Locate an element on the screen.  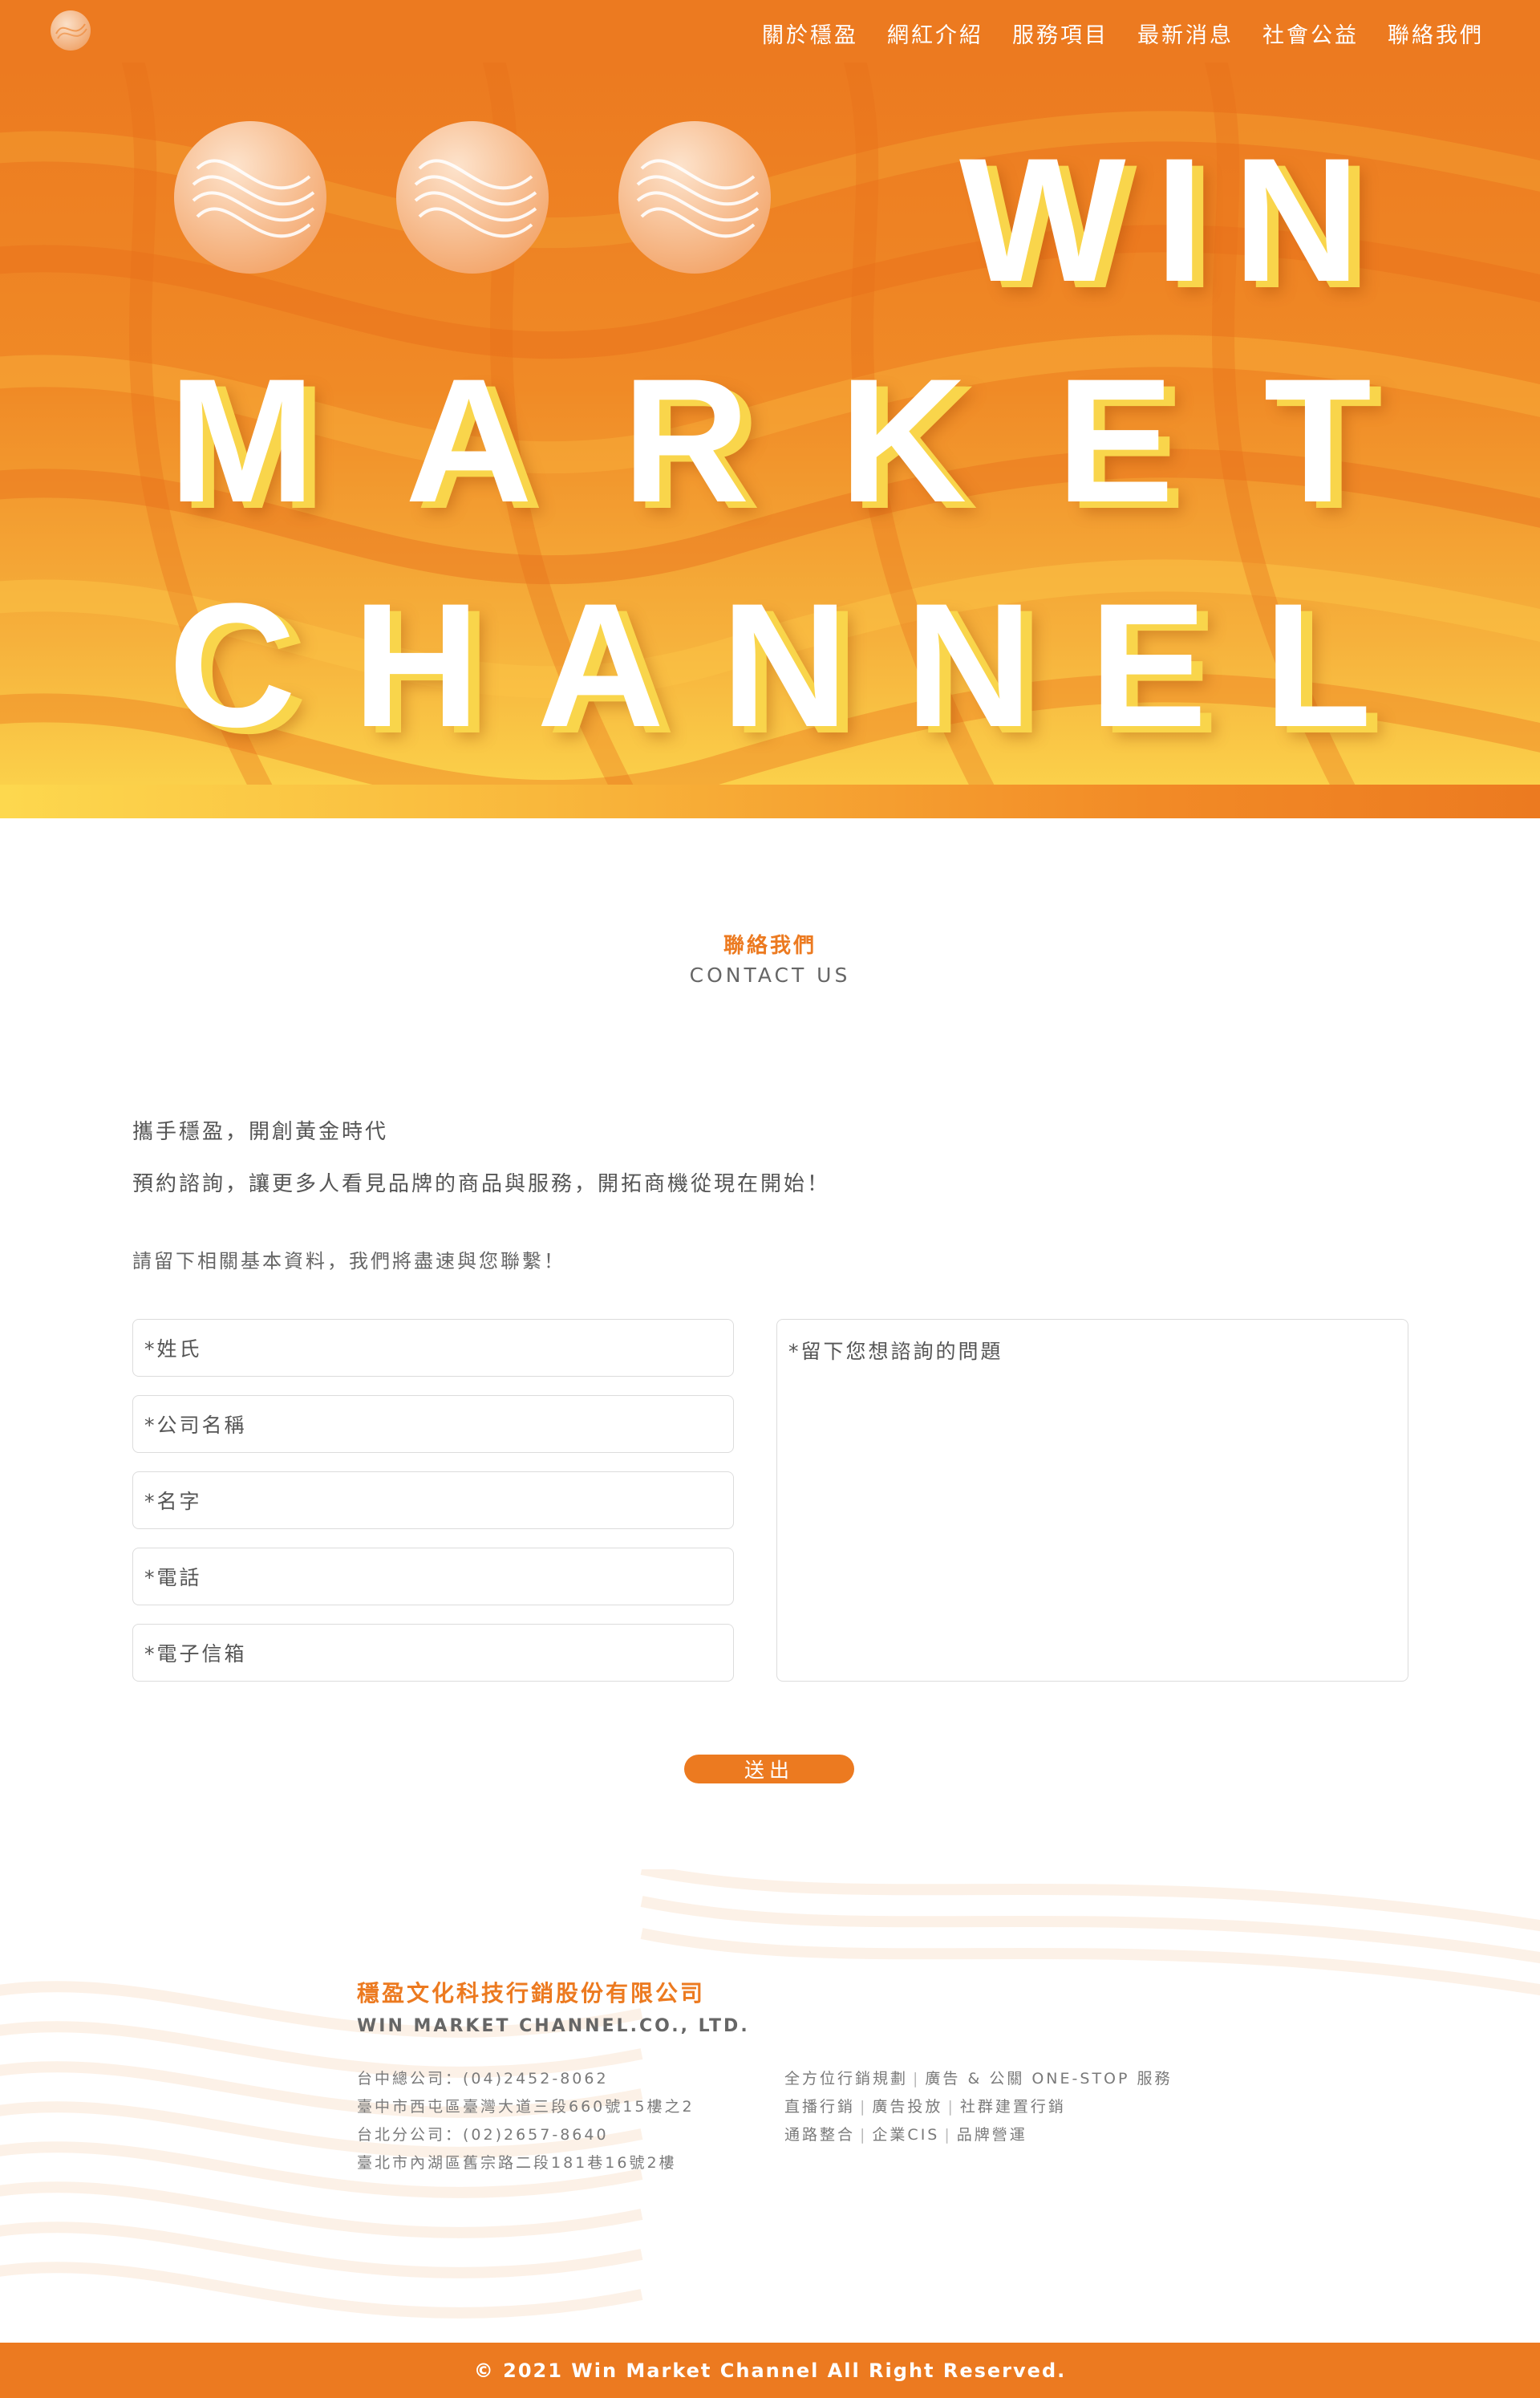
hero-title-line-win: W I N is located at coordinates (1159, 221).